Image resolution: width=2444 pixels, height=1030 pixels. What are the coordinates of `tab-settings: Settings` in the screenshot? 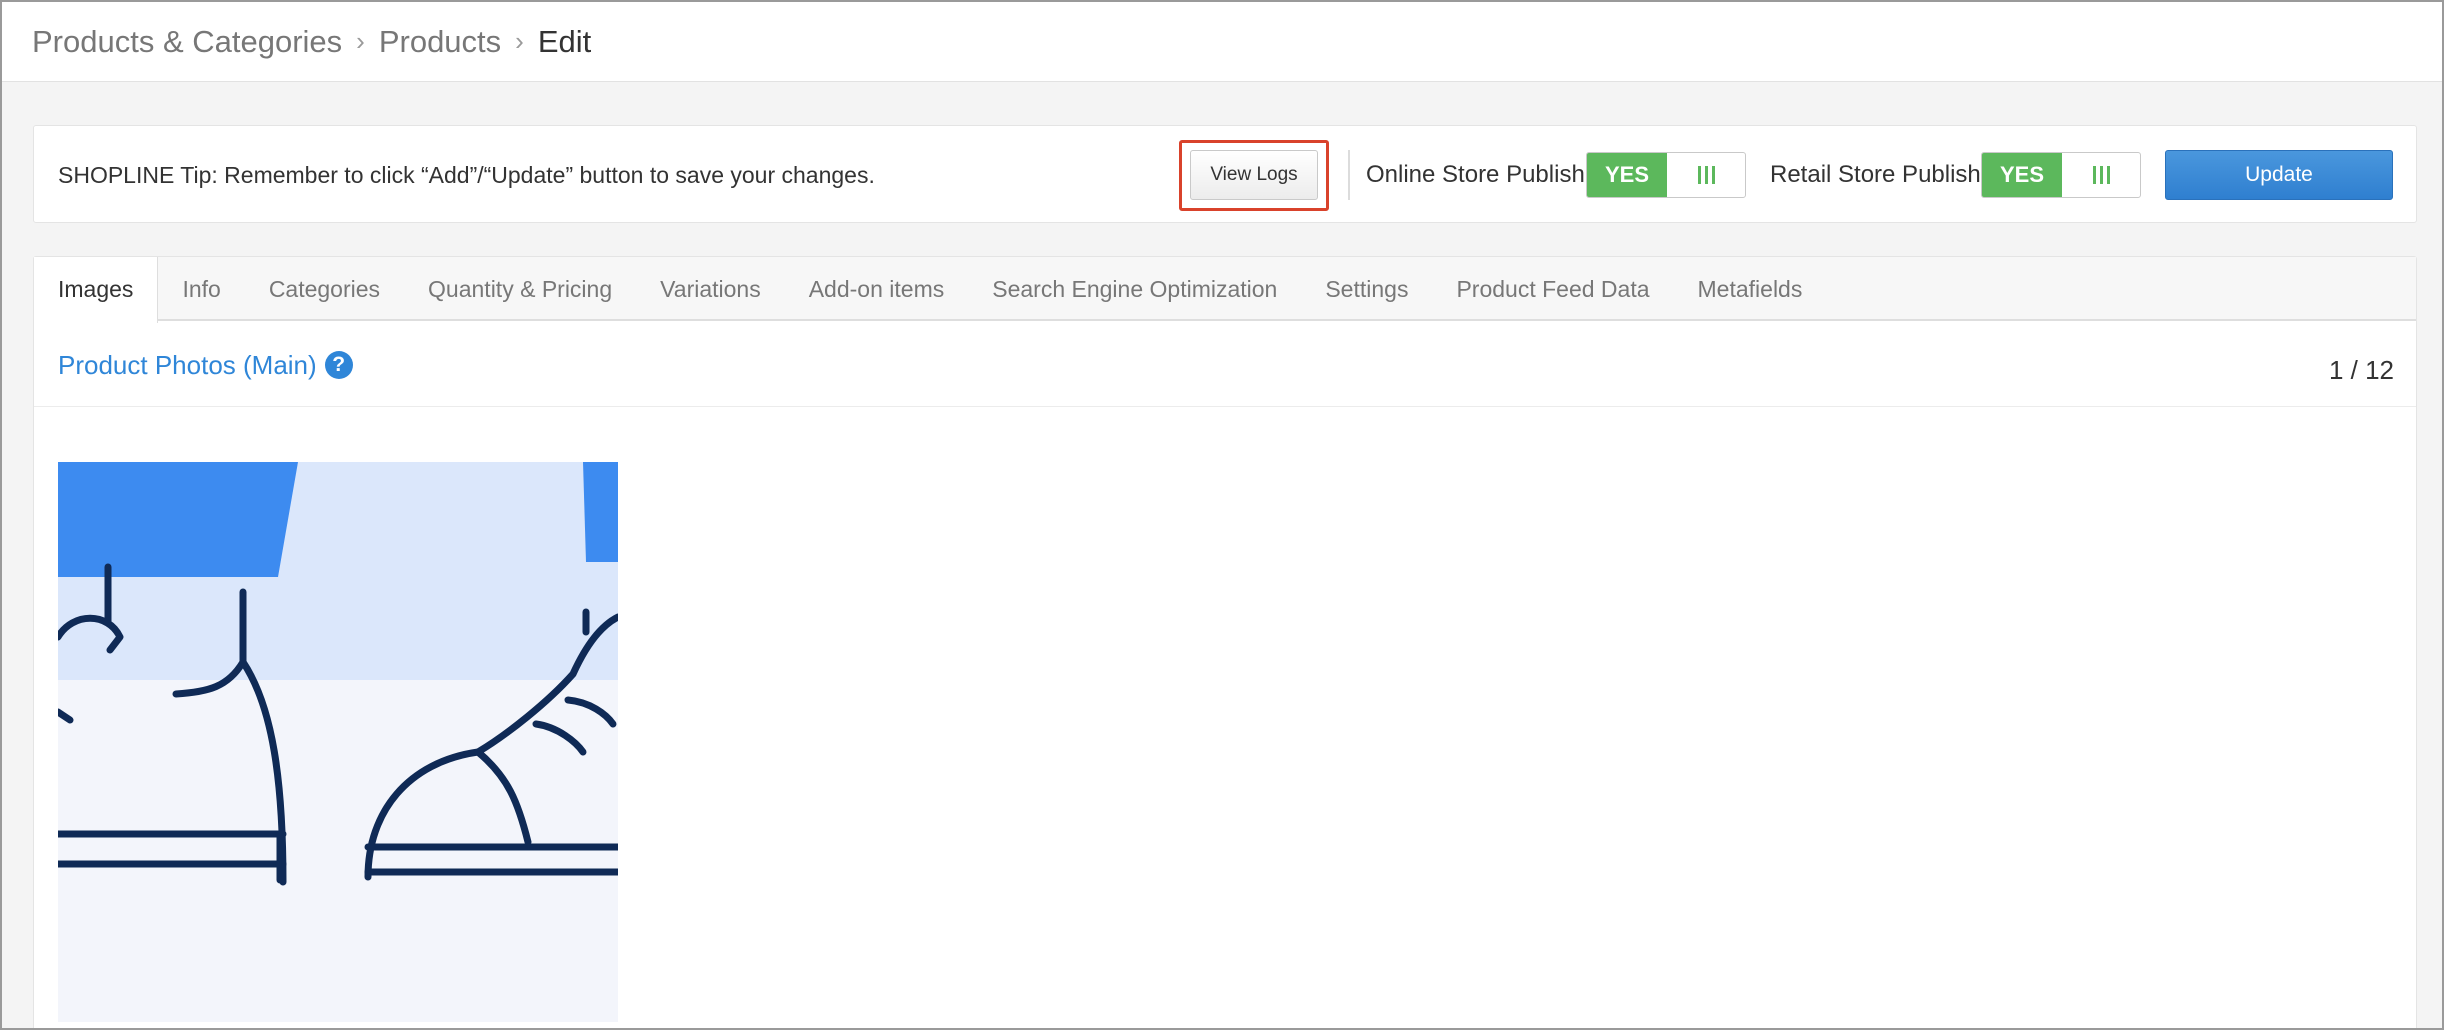 It's located at (1366, 289).